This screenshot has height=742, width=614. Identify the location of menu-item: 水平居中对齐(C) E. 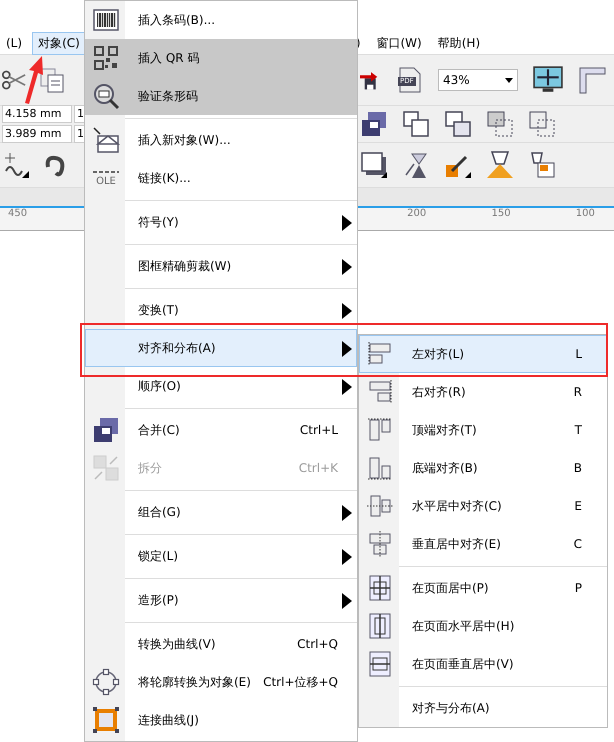
(483, 506).